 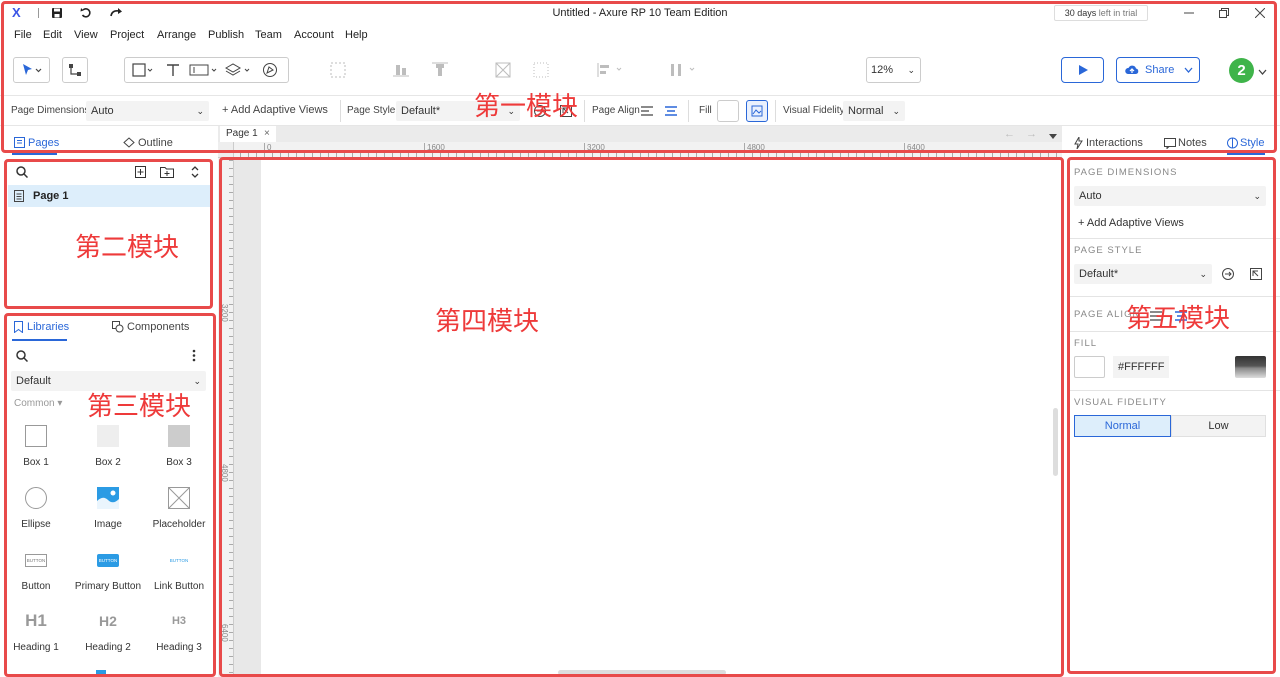 I want to click on module3-annotation-box, so click(x=110, y=495).